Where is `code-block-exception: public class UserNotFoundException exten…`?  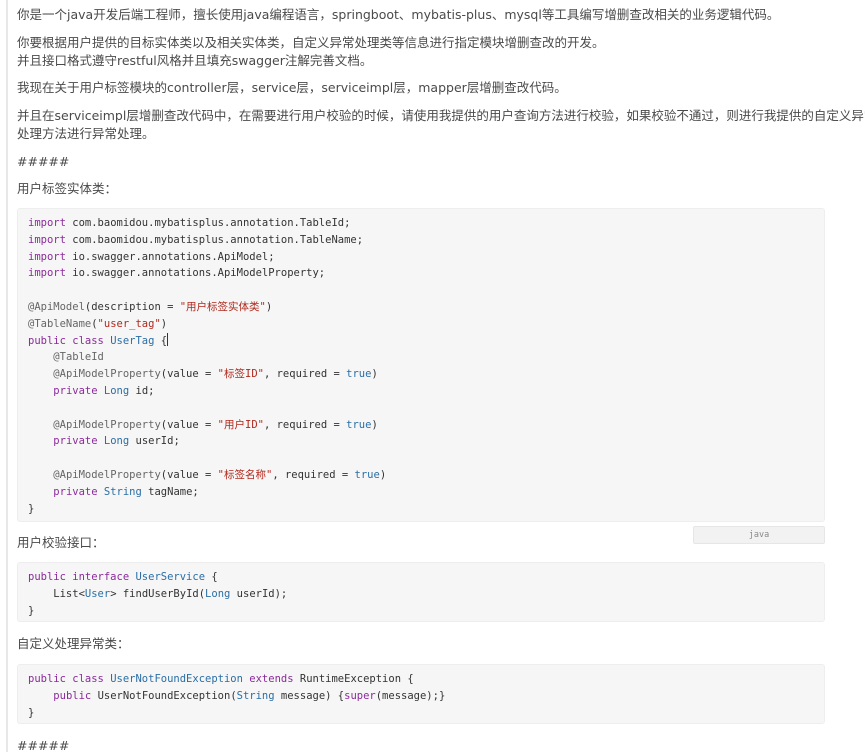
code-block-exception: public class UserNotFoundException exten… is located at coordinates (421, 694).